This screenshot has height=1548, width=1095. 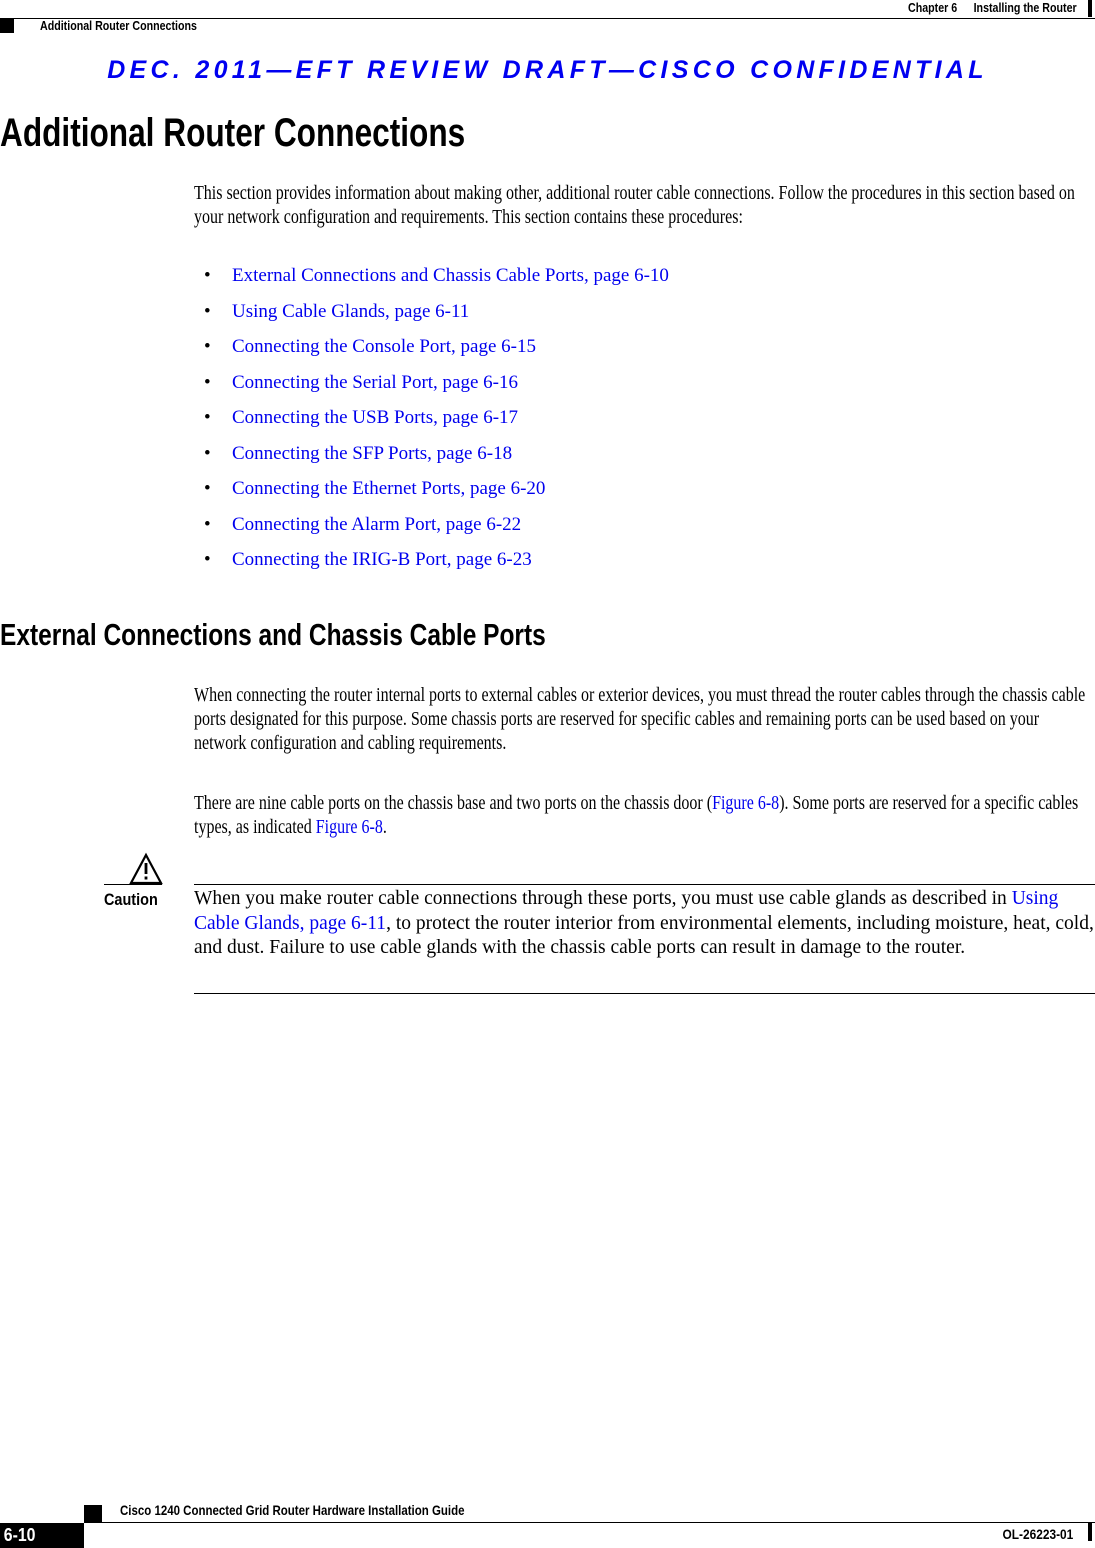 What do you see at coordinates (42, 1535) in the screenshot?
I see `footer-page-number: 6-10` at bounding box center [42, 1535].